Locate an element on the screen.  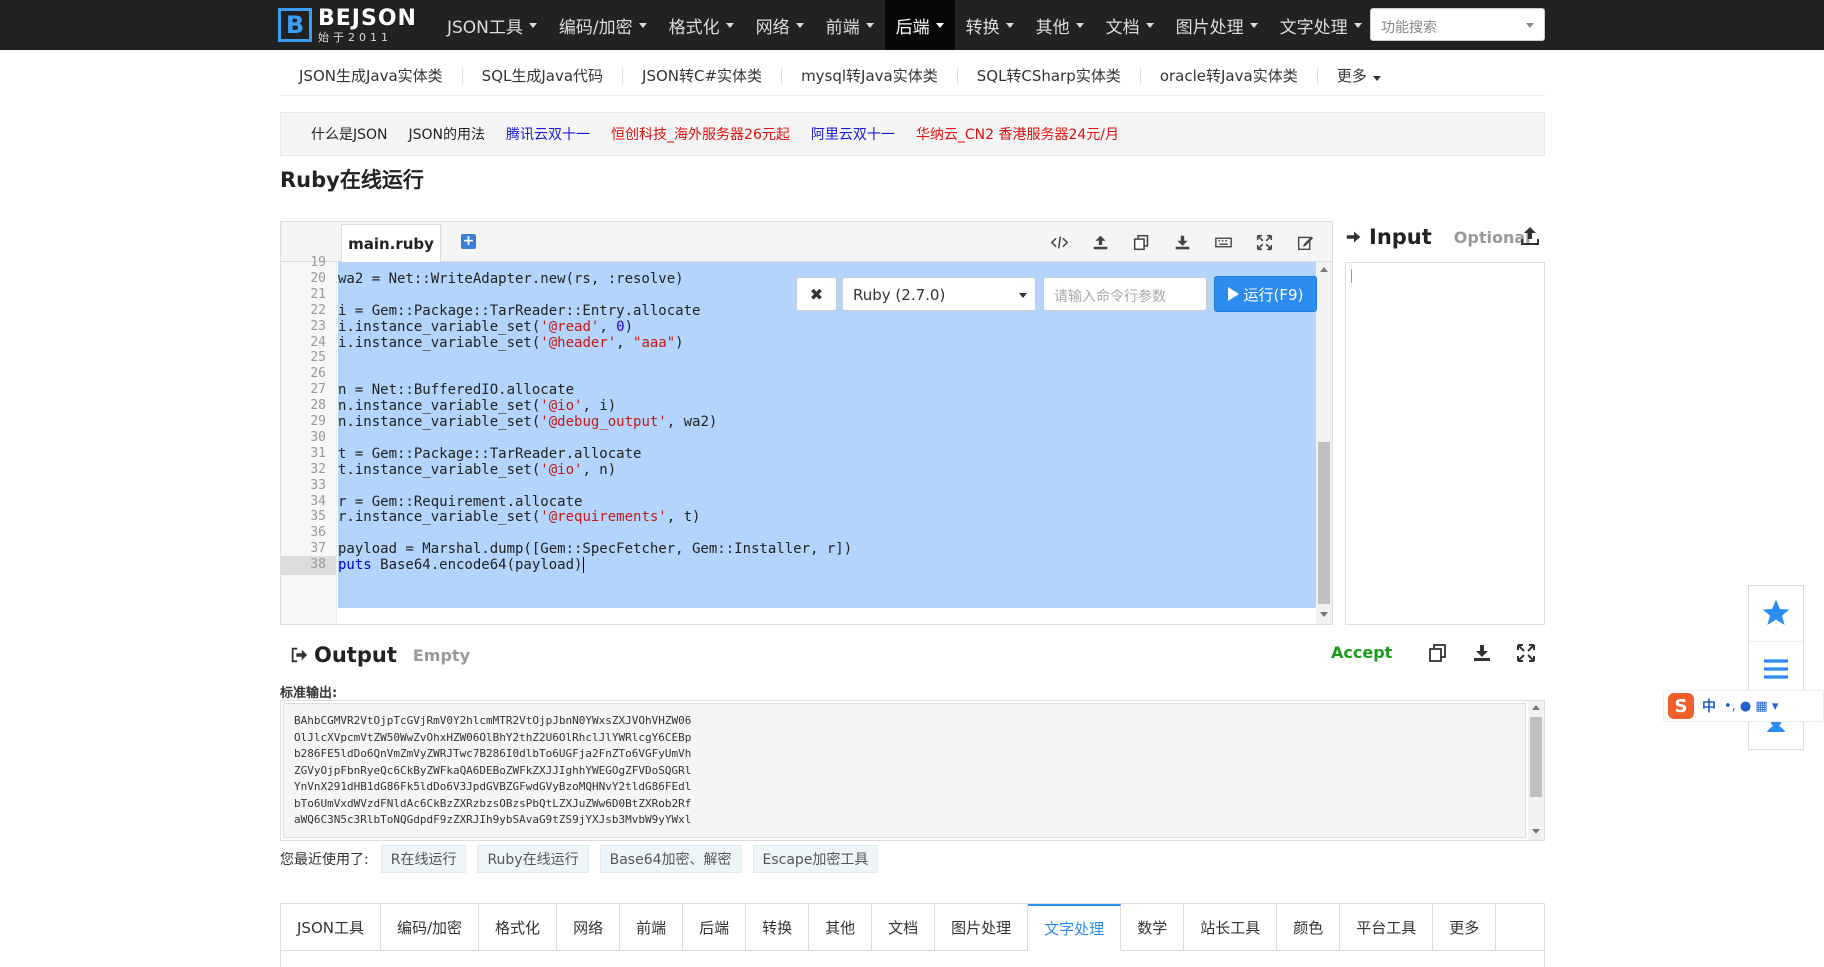
nav-item-0: JSON工具 is located at coordinates (492, 25).